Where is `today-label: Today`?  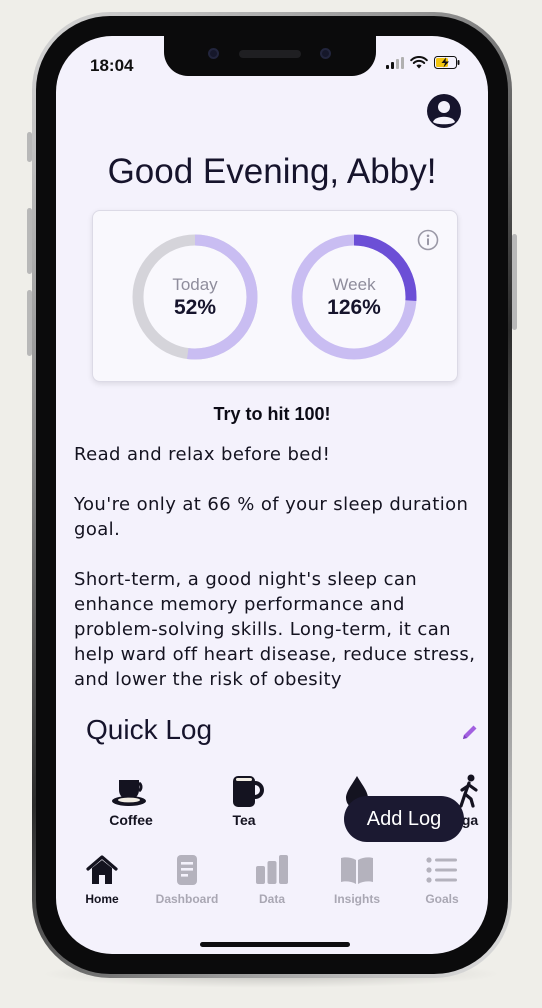
today-label: Today is located at coordinates (195, 284).